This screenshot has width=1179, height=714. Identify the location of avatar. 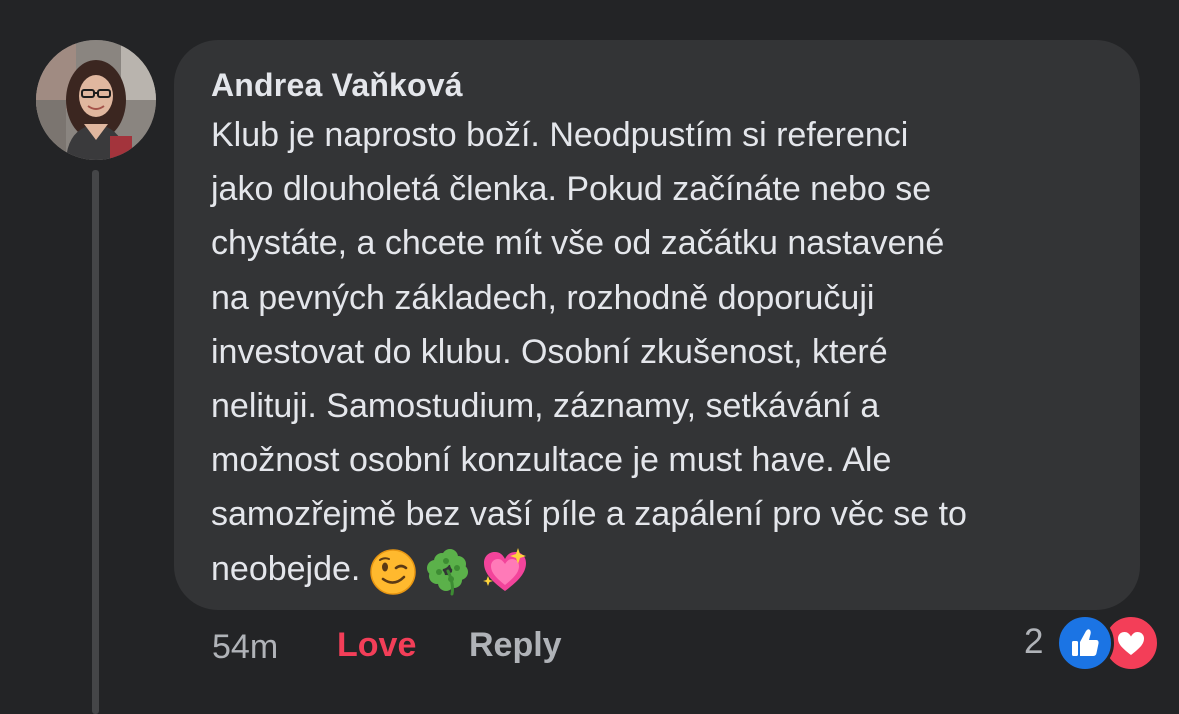
(96, 100).